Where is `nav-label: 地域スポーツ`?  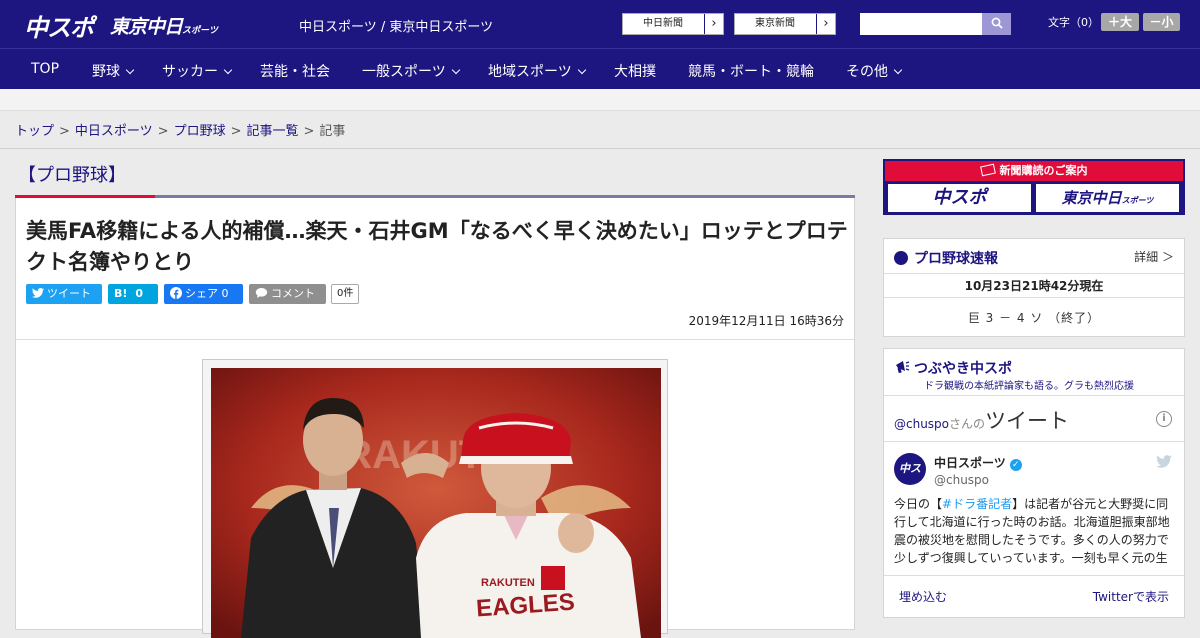
nav-label: 地域スポーツ is located at coordinates (530, 72).